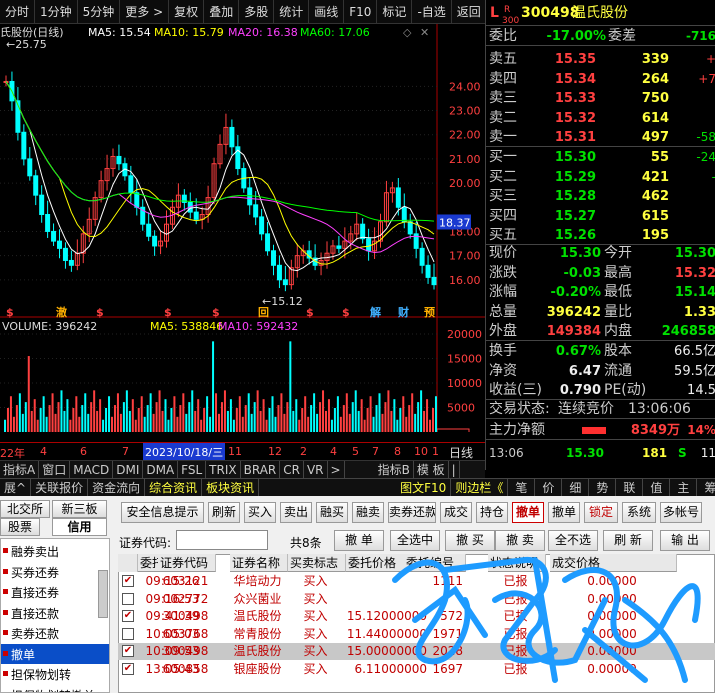 The image size is (715, 693). What do you see at coordinates (187, 12) in the screenshot?
I see `toolbar-btn-4: 复权` at bounding box center [187, 12].